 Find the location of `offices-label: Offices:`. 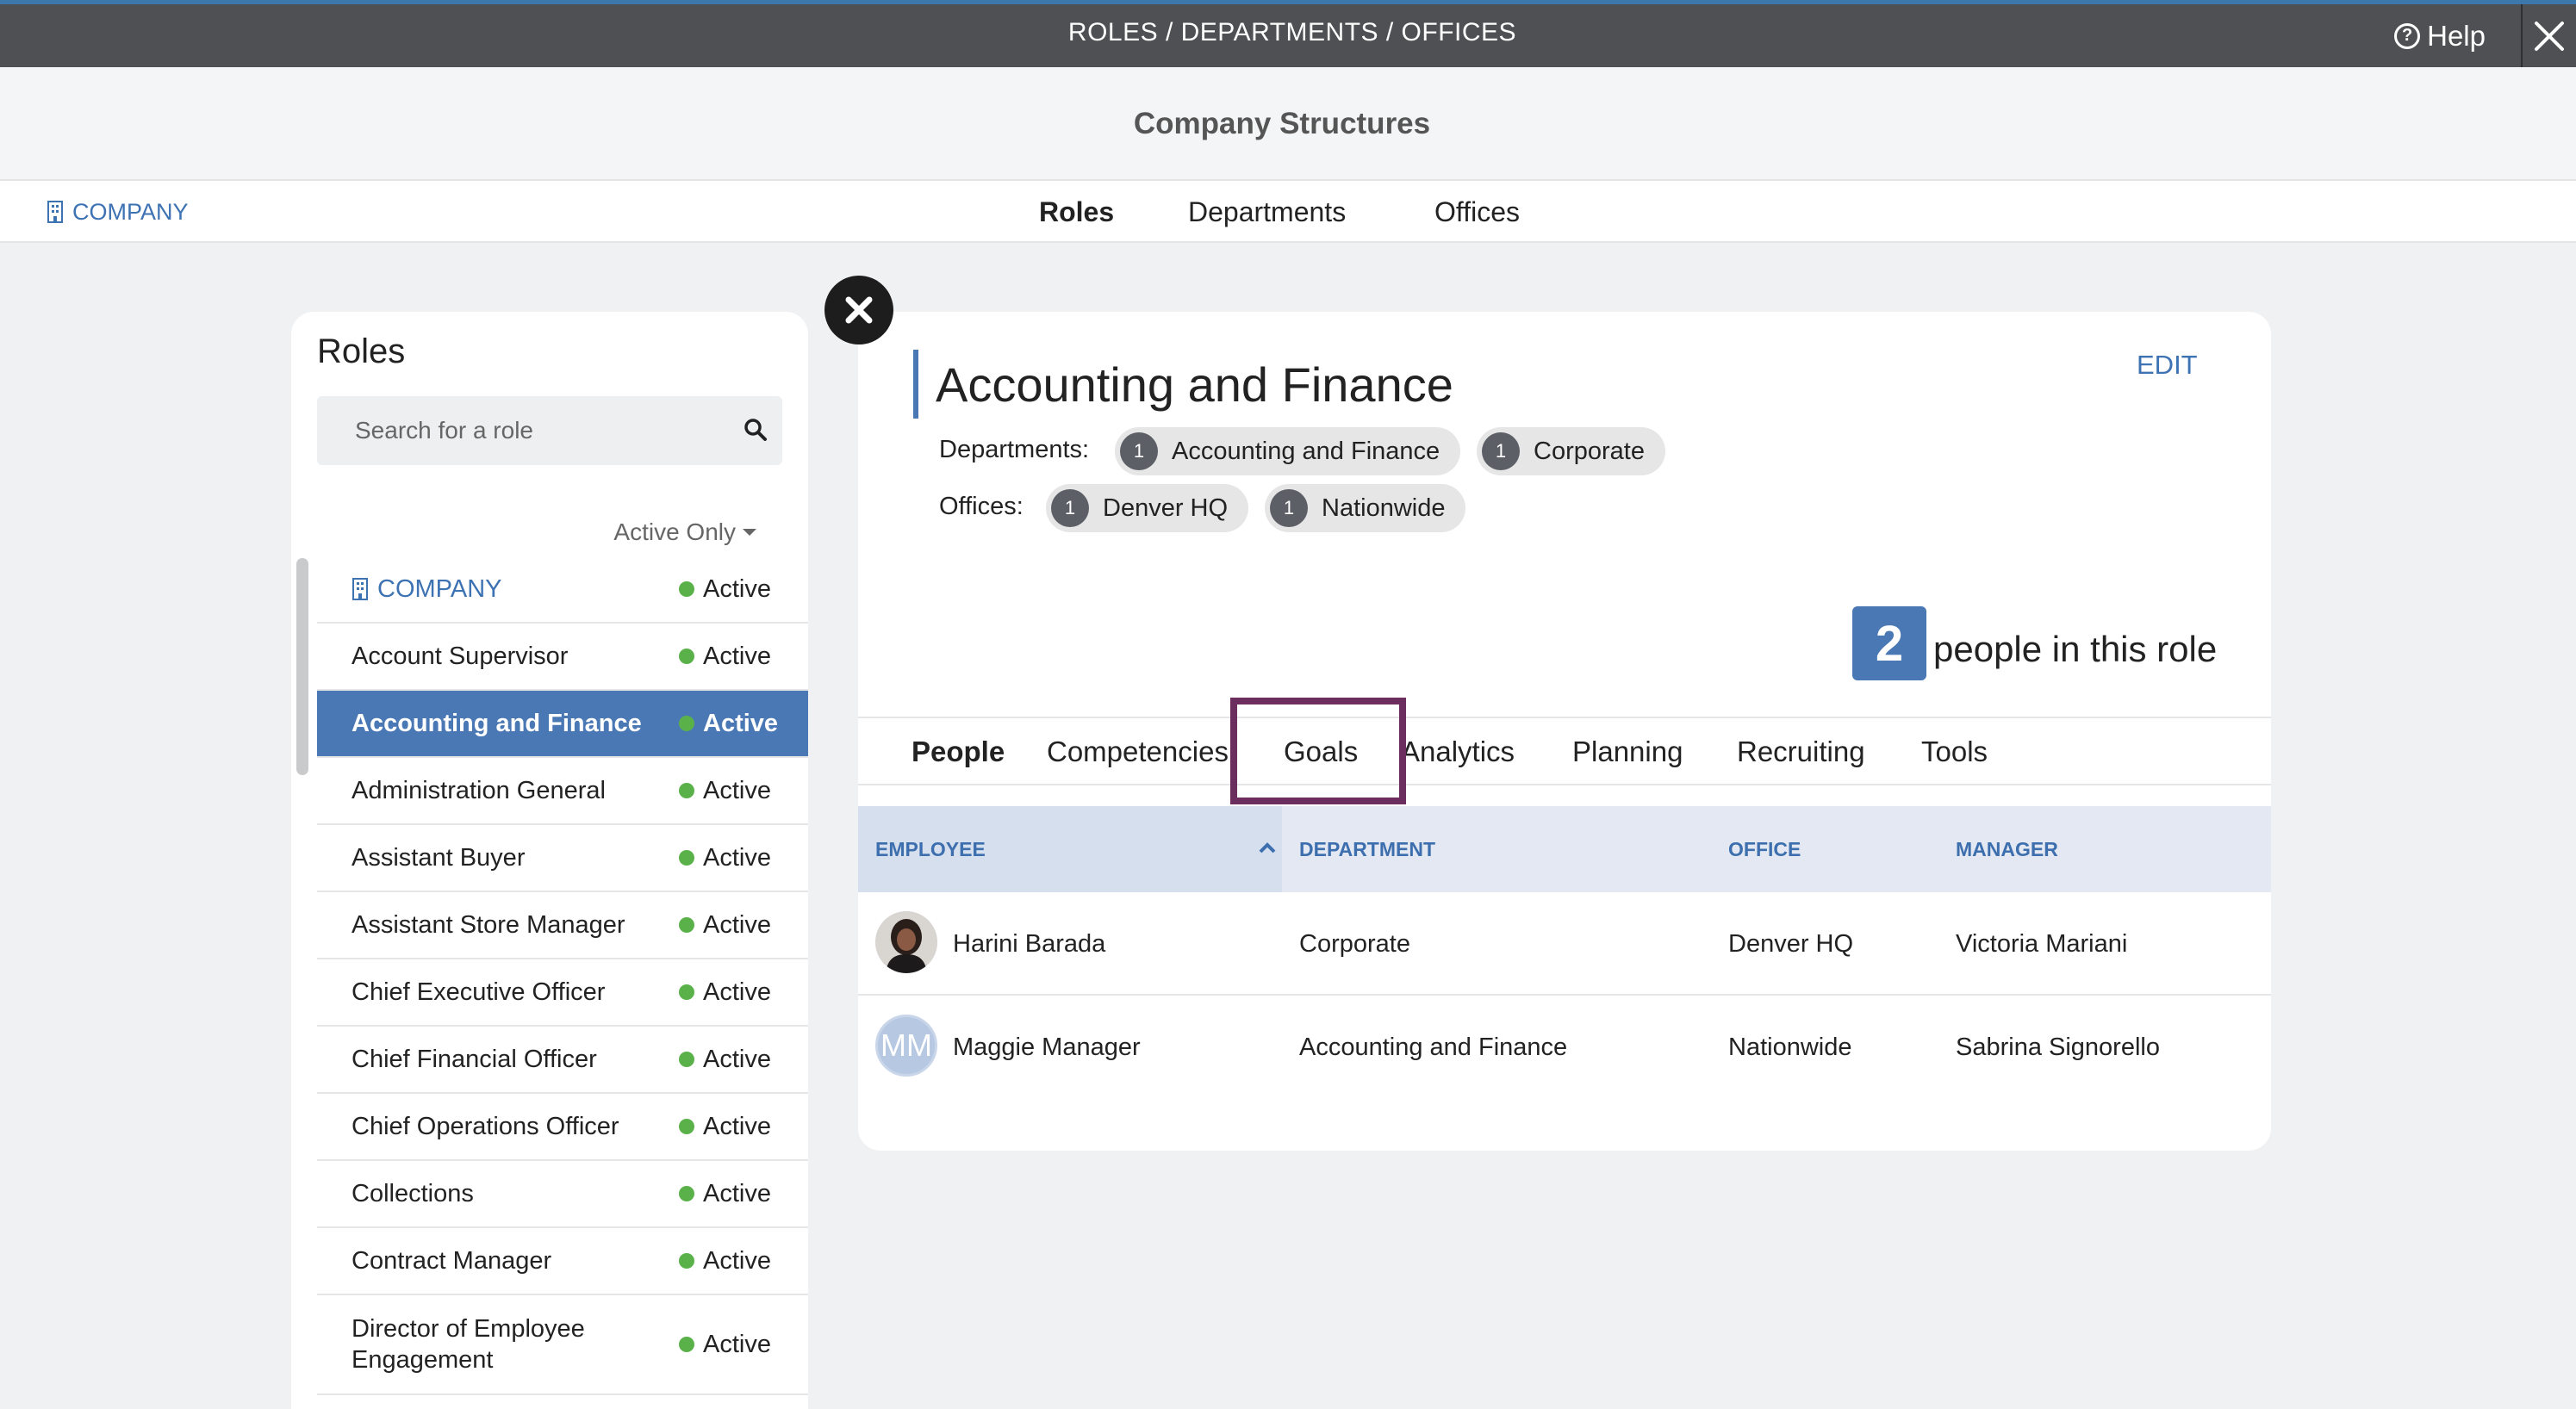

offices-label: Offices: is located at coordinates (982, 507).